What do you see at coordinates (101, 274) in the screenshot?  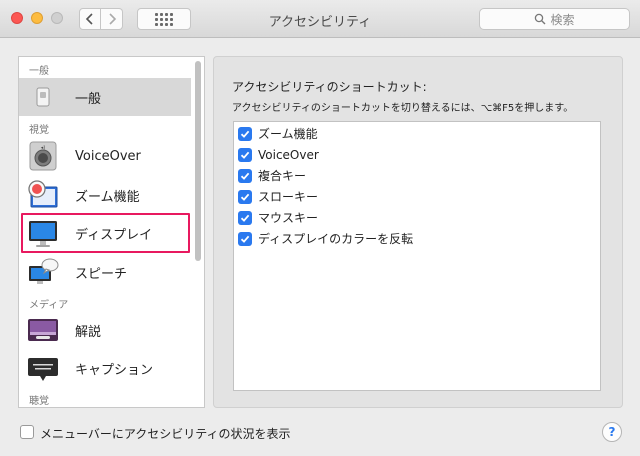 I see `sidebar-item-label: スピーチ` at bounding box center [101, 274].